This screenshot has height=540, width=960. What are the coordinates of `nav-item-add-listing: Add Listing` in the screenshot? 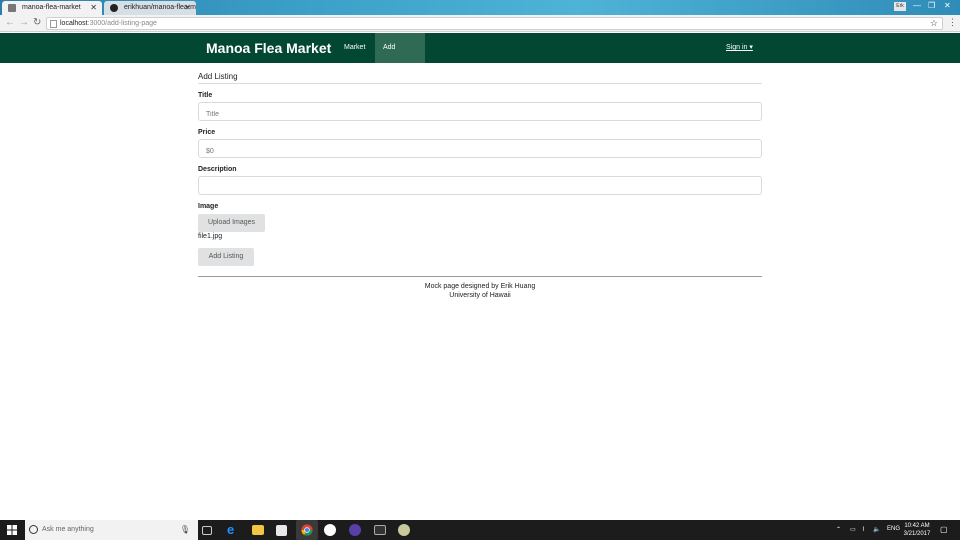 It's located at (400, 57).